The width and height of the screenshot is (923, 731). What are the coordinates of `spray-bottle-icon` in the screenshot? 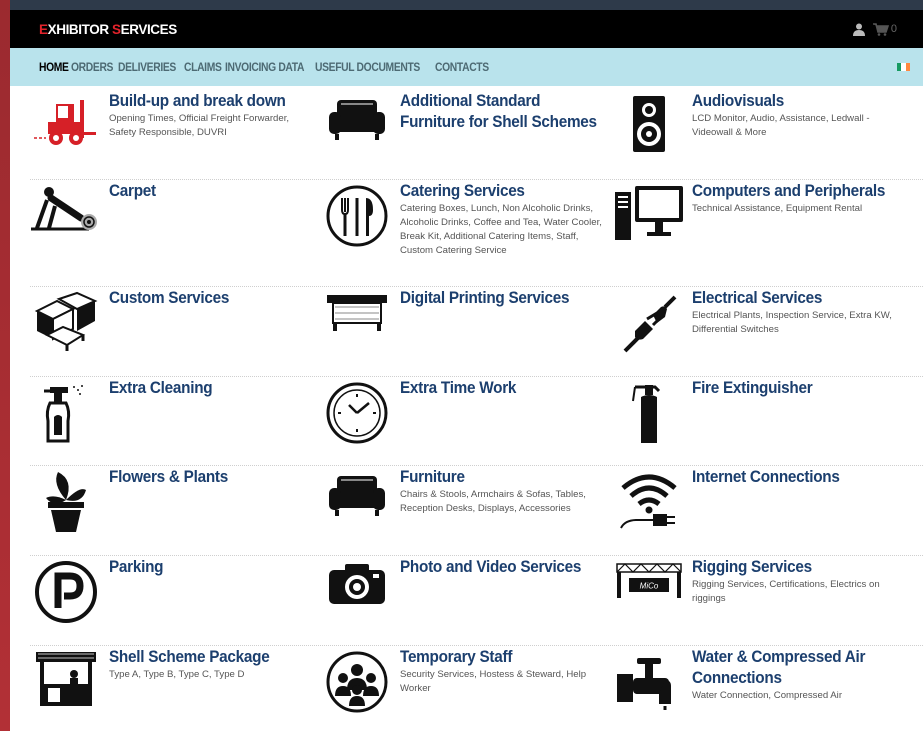 It's located at (66, 413).